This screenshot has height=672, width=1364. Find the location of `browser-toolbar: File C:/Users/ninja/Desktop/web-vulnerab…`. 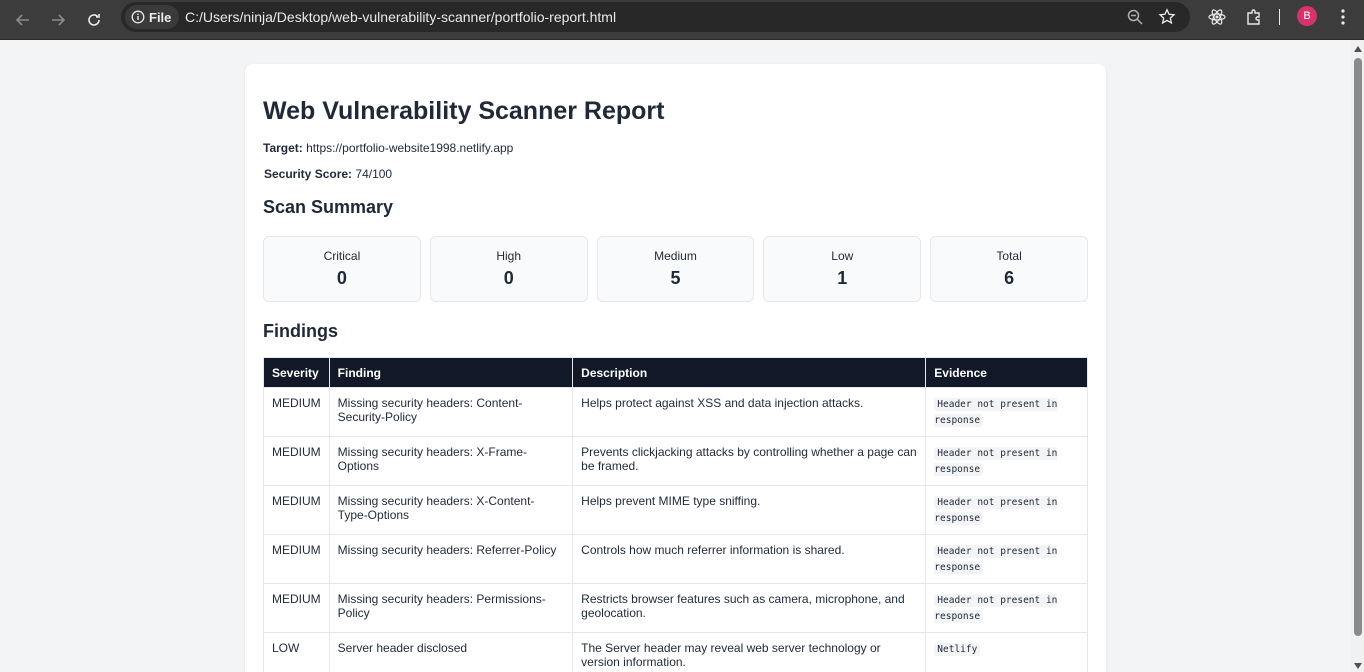

browser-toolbar: File C:/Users/ninja/Desktop/web-vulnerab… is located at coordinates (682, 20).